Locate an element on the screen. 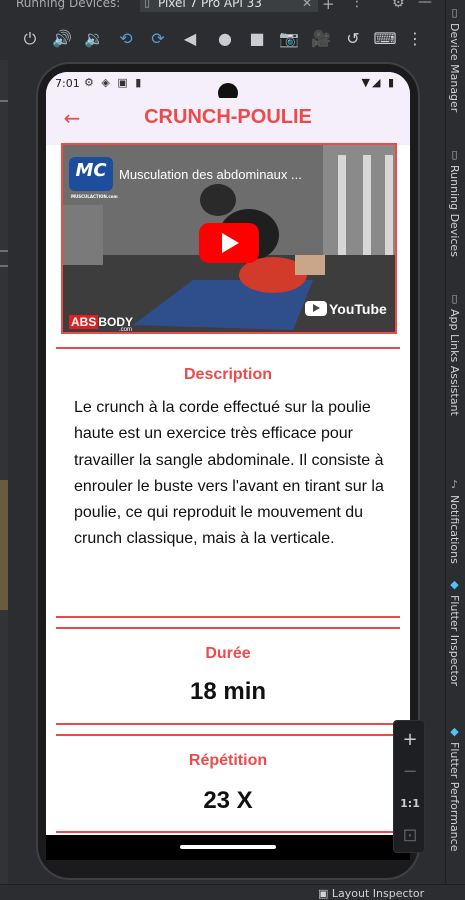  keyboard-icon: ⌨ is located at coordinates (385, 39).